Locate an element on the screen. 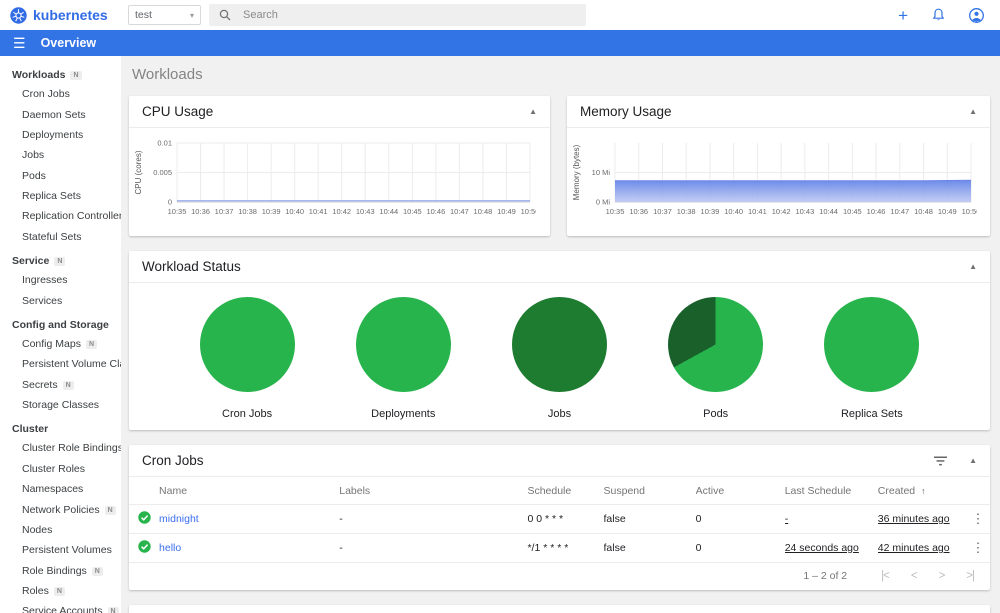 This screenshot has height=613, width=1000. pie-label: Cron Jobs is located at coordinates (247, 414).